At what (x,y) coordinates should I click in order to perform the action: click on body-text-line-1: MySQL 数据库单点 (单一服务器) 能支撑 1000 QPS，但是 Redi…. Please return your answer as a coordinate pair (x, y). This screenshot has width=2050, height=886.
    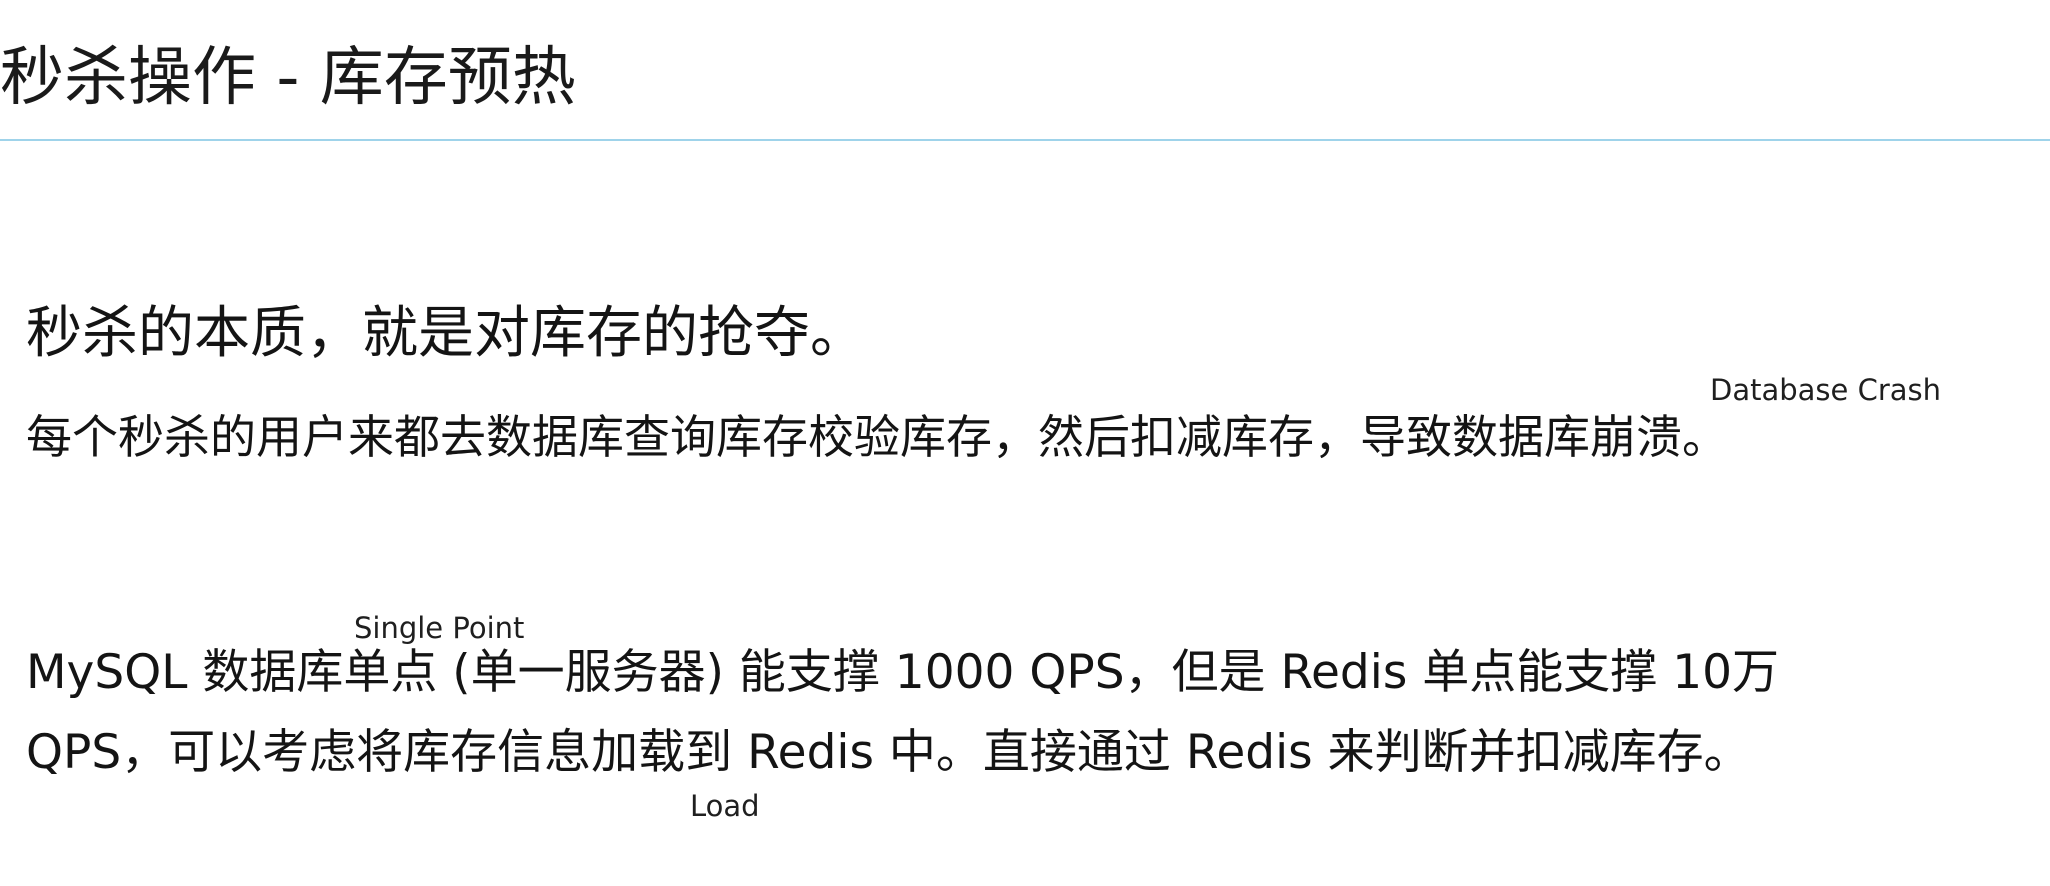
    Looking at the image, I should click on (902, 672).